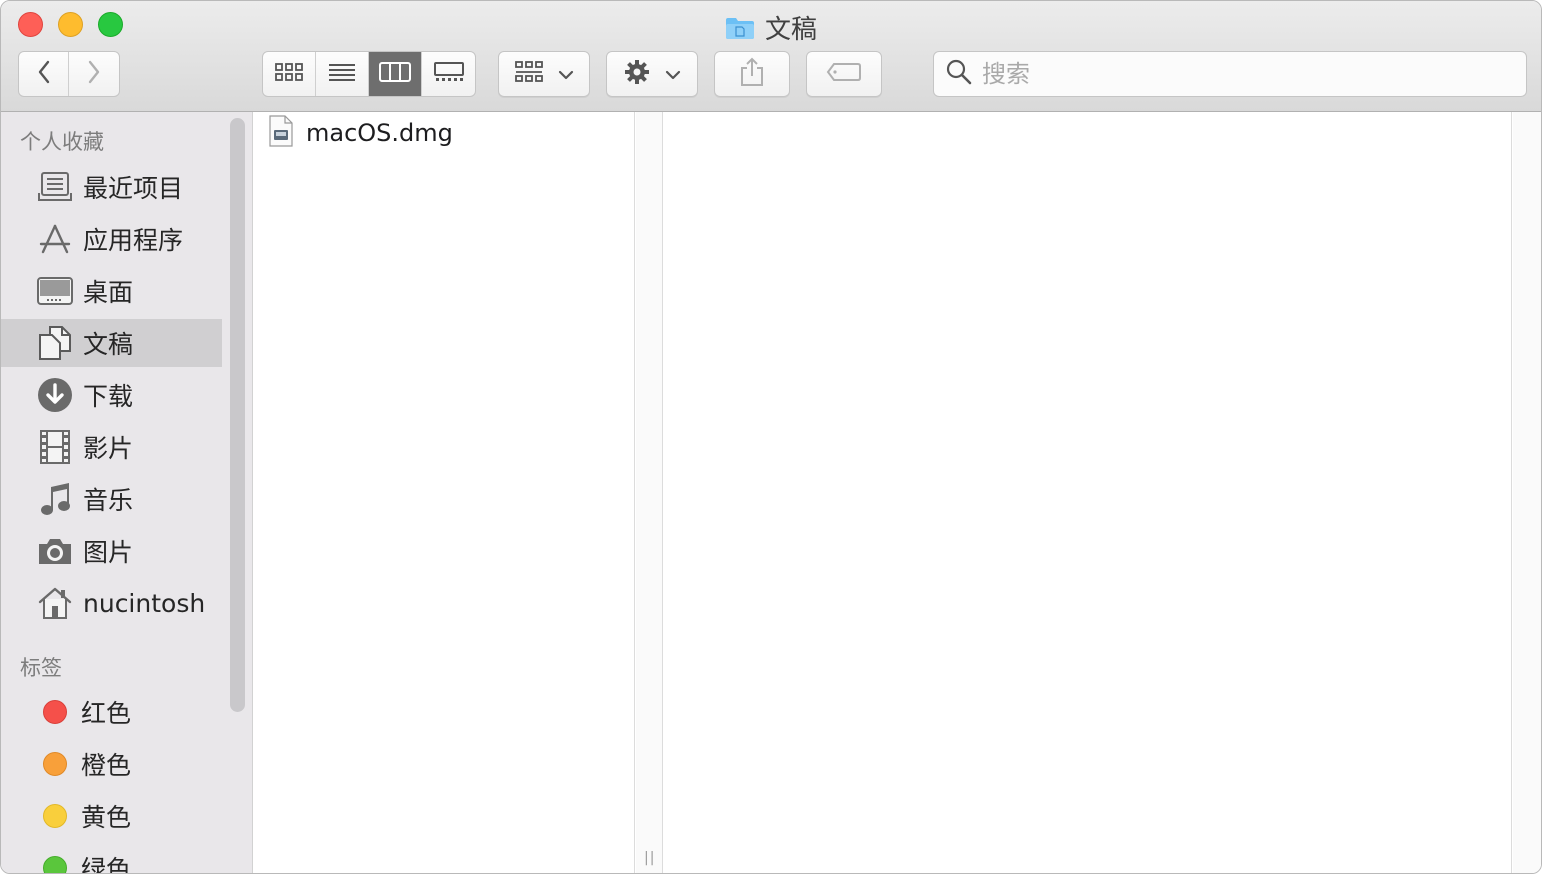 This screenshot has height=874, width=1542. What do you see at coordinates (652, 74) in the screenshot?
I see `action-menu-button` at bounding box center [652, 74].